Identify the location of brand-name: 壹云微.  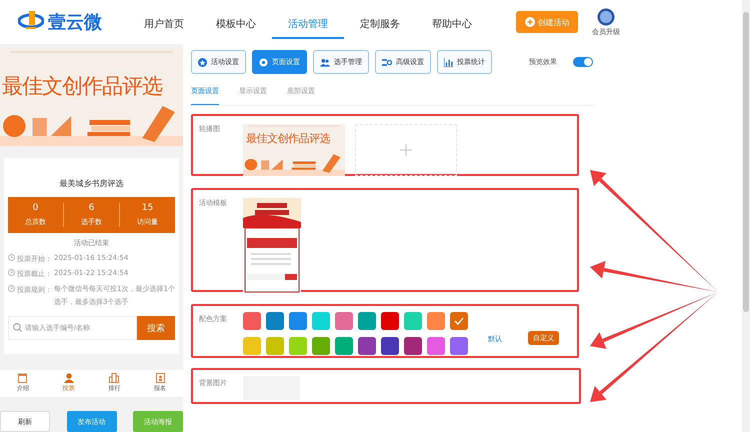
(75, 22).